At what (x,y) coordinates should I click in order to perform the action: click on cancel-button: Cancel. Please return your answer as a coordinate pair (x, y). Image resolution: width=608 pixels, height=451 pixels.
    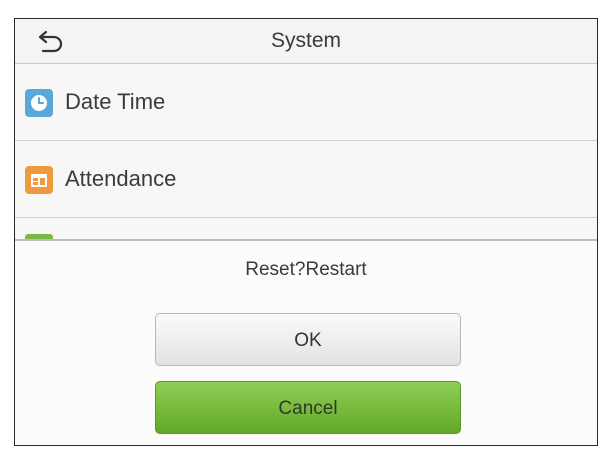
    Looking at the image, I should click on (308, 407).